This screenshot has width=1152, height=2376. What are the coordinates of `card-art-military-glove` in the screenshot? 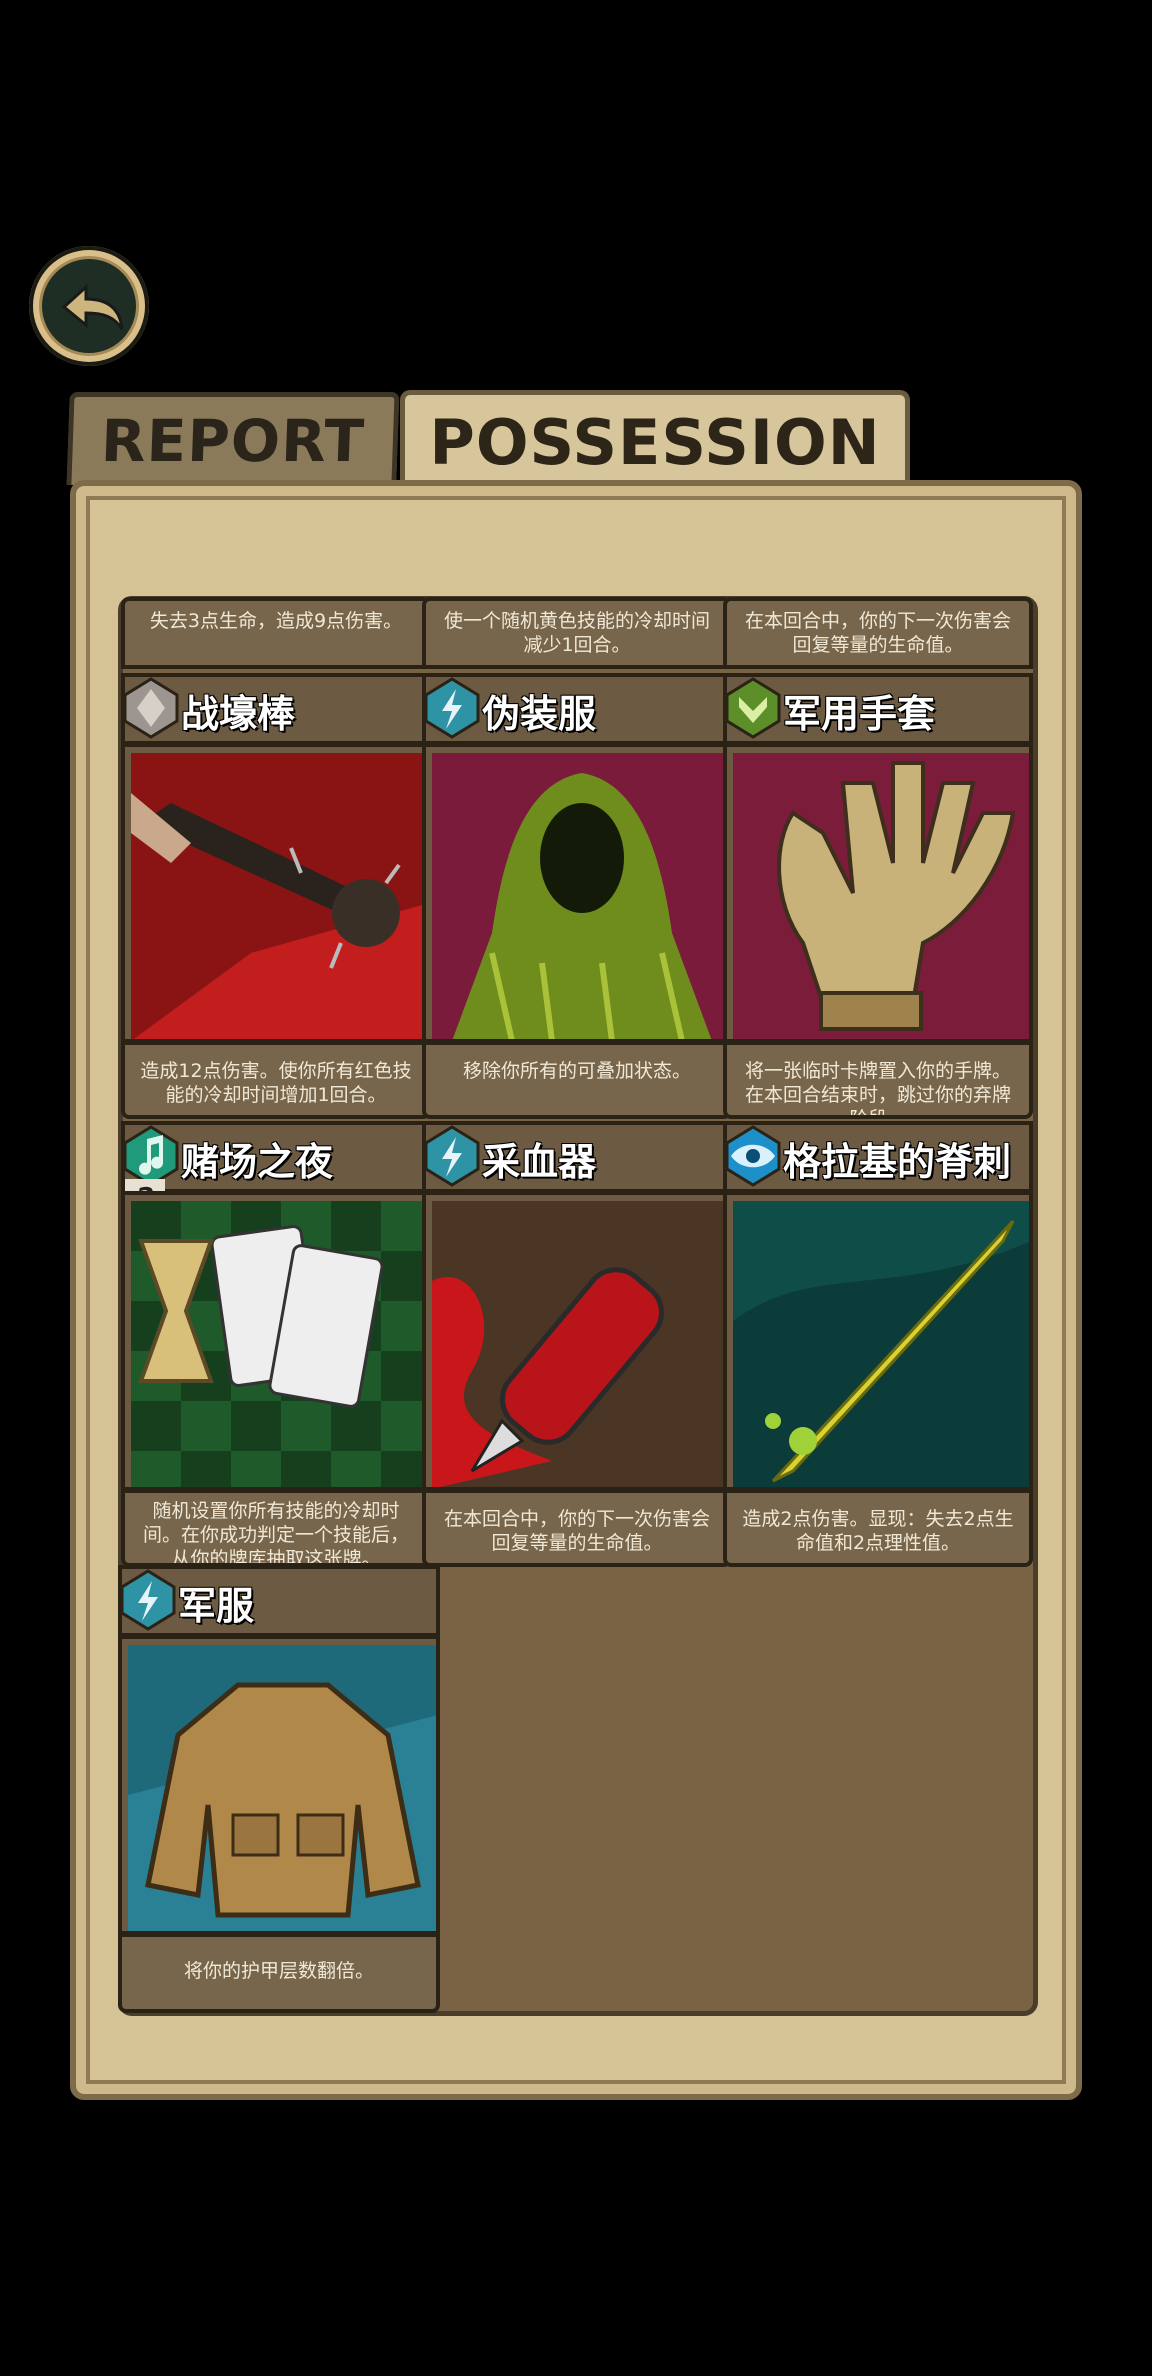 It's located at (878, 893).